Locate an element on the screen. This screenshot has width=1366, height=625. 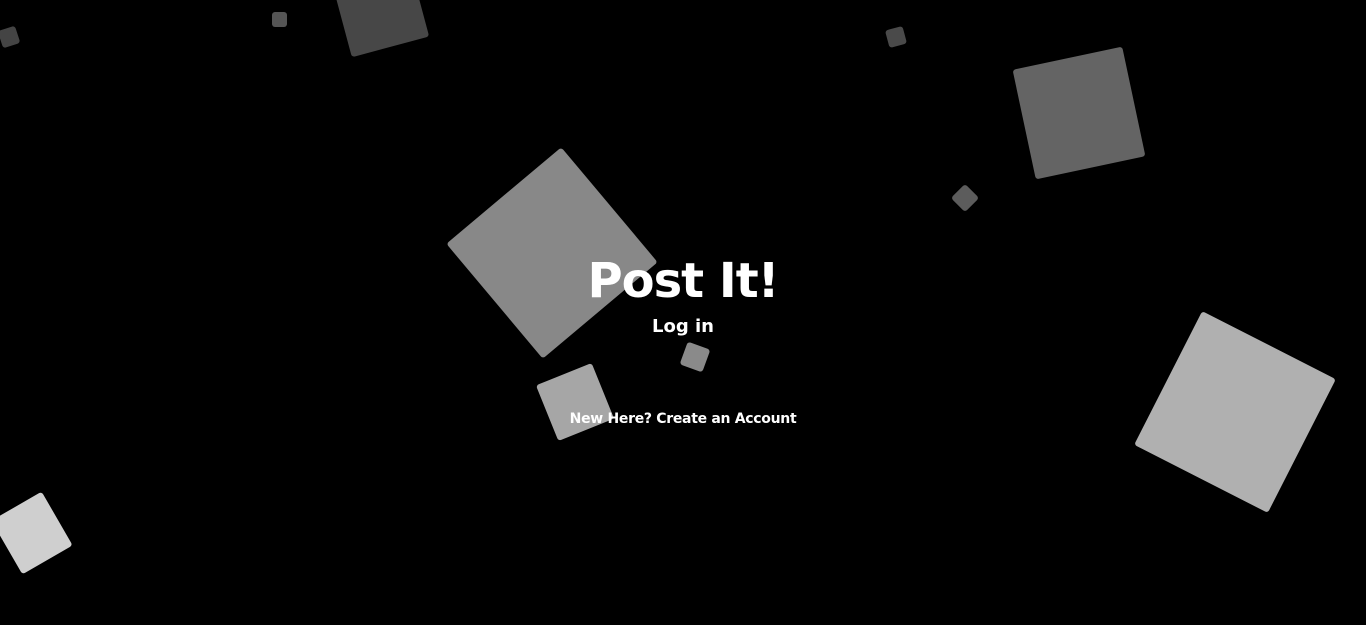
create-account-label: New Here? Create an Account is located at coordinates (683, 419).